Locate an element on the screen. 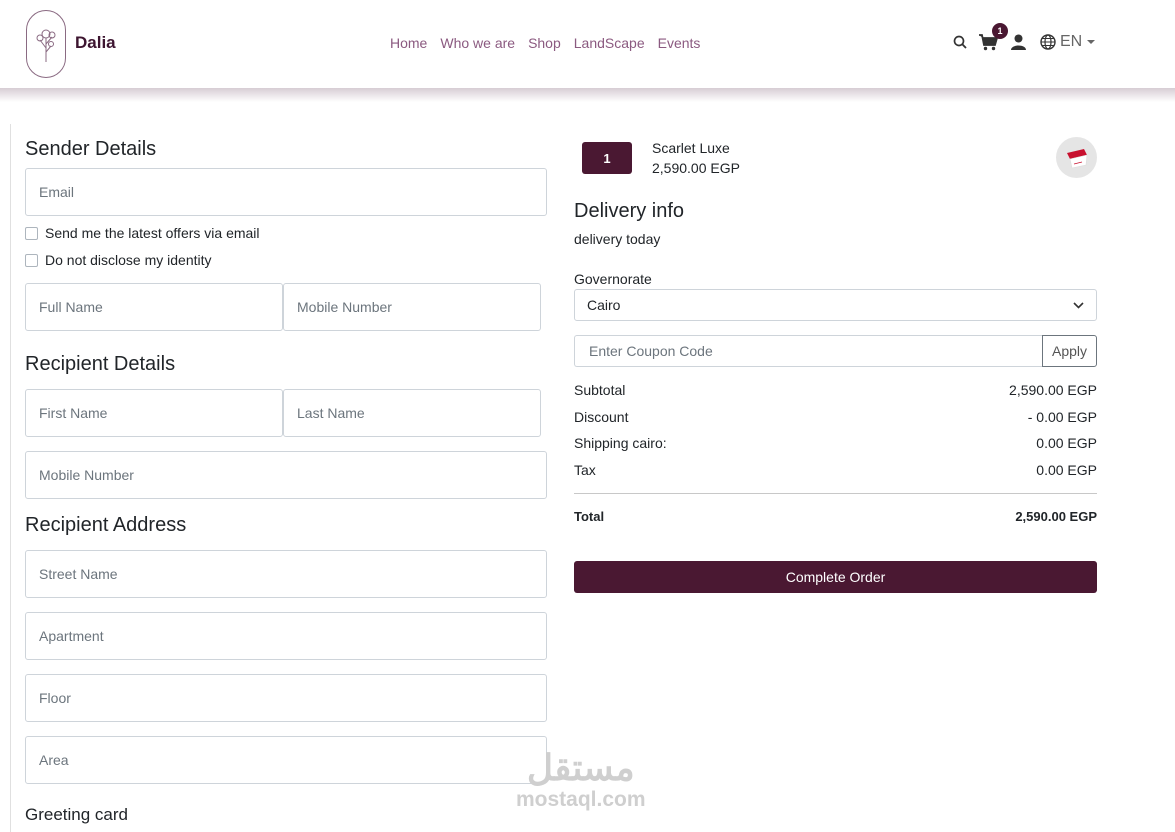 This screenshot has width=1175, height=832. language-selector: EN is located at coordinates (1068, 42).